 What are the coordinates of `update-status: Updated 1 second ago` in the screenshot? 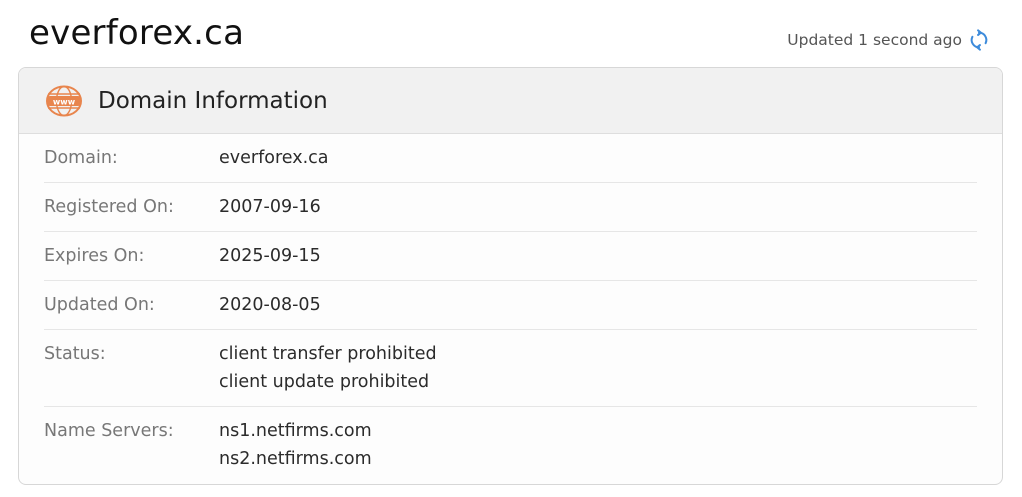 It's located at (888, 40).